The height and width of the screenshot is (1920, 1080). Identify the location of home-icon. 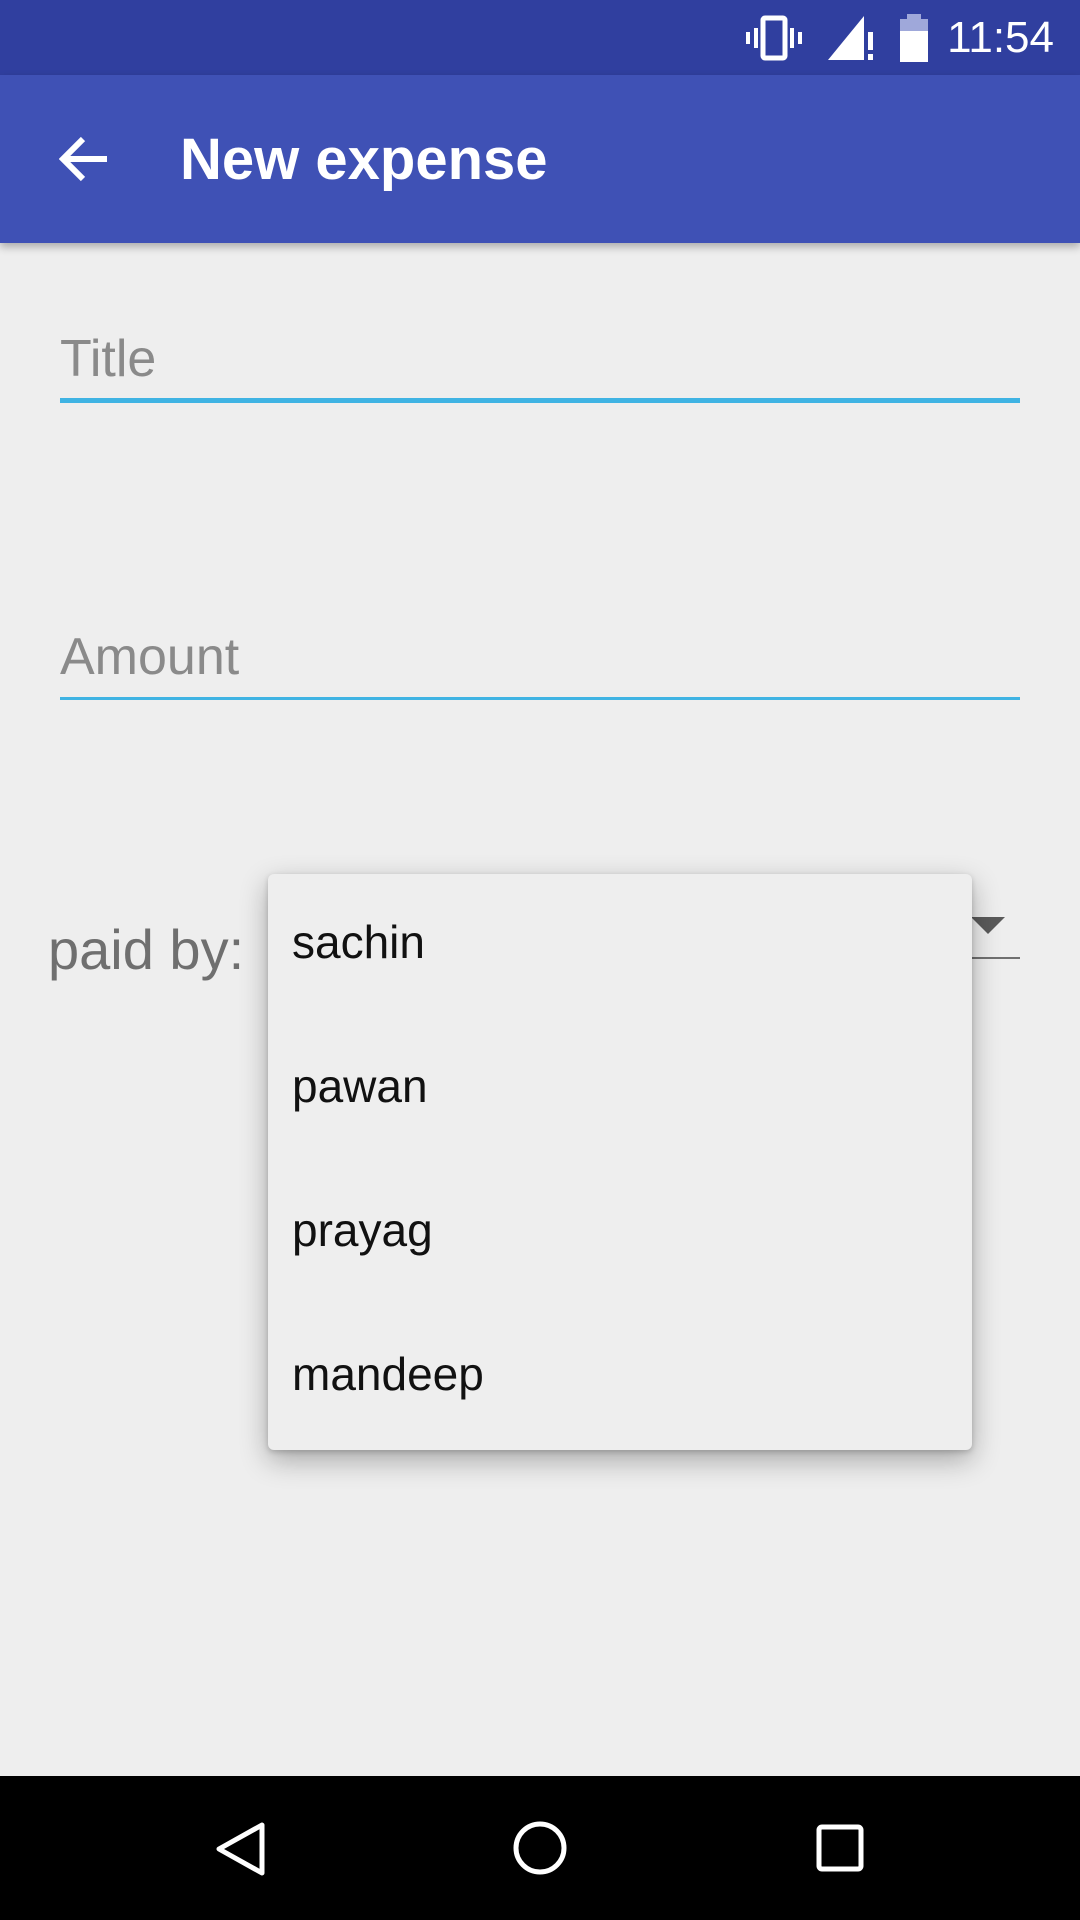
(540, 1850).